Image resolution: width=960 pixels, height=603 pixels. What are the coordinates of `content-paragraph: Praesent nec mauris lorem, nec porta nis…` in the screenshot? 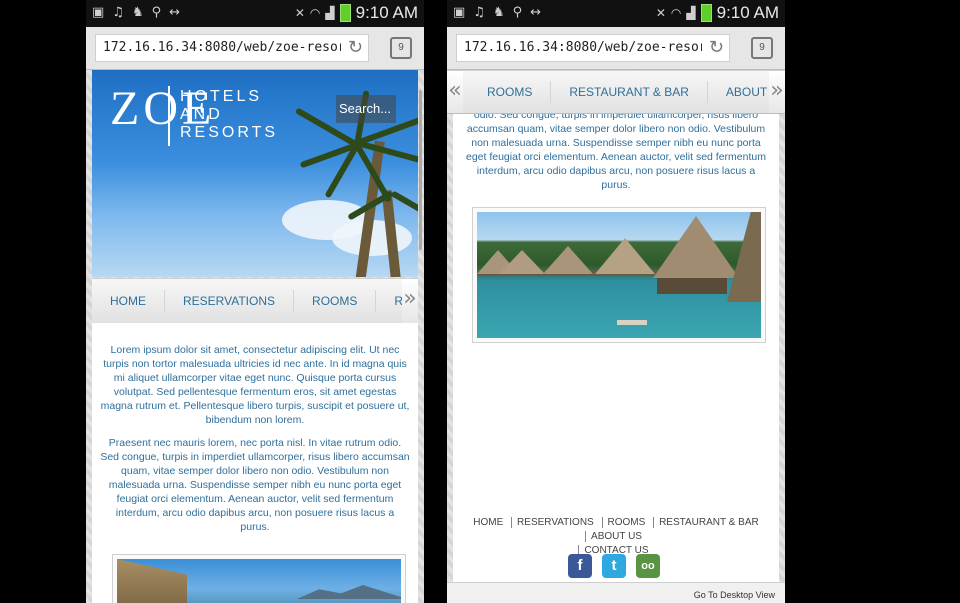 It's located at (255, 485).